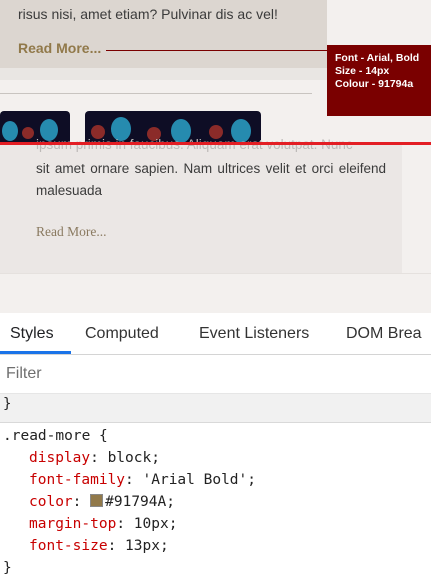  Describe the element at coordinates (218, 50) in the screenshot. I see `annotation-leader-line` at that location.